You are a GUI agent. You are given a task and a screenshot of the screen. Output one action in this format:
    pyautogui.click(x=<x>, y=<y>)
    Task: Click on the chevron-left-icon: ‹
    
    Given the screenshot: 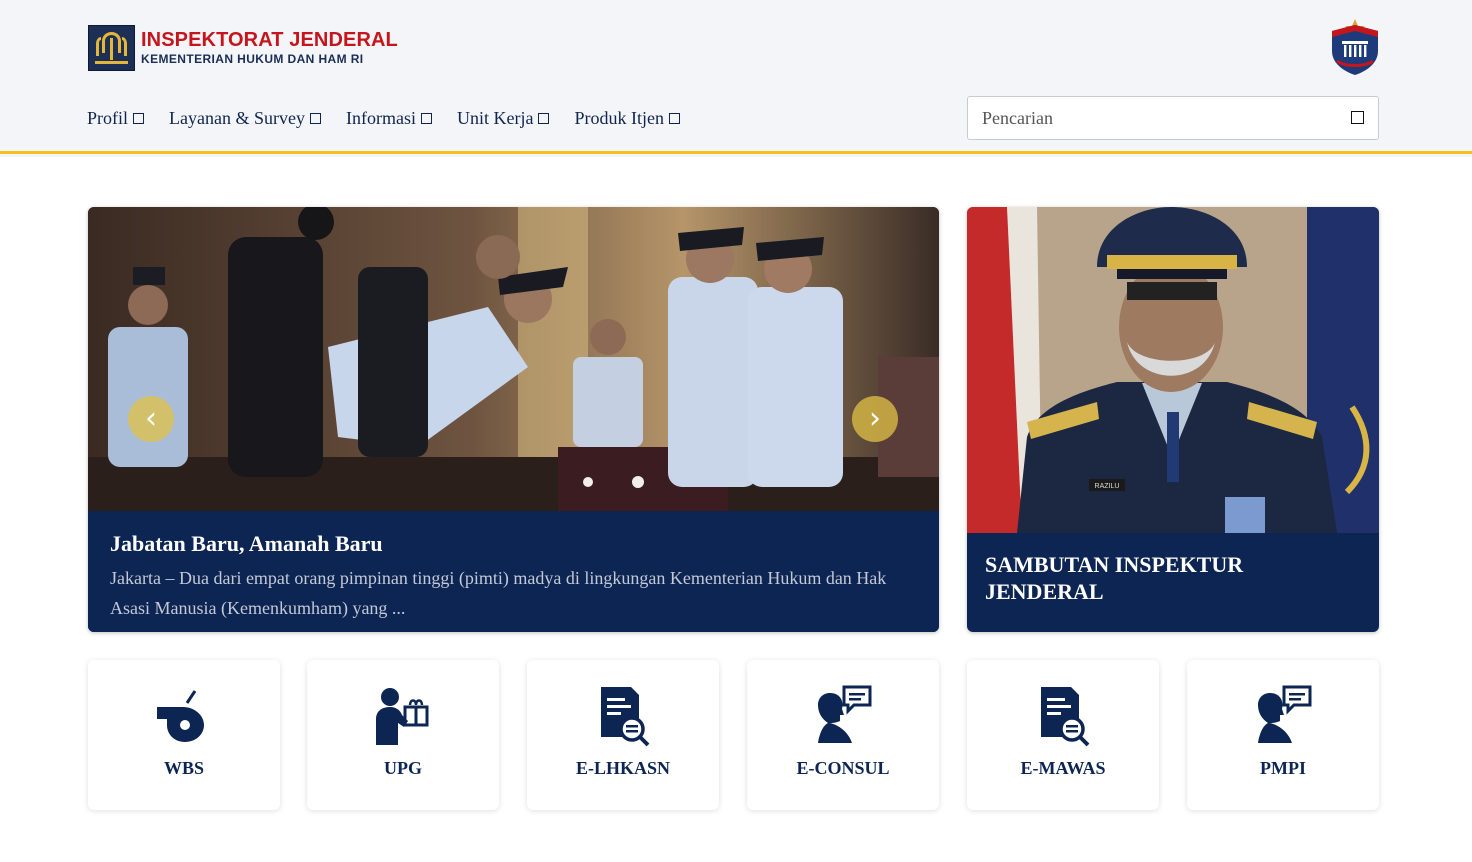 What is the action you would take?
    pyautogui.click(x=151, y=418)
    